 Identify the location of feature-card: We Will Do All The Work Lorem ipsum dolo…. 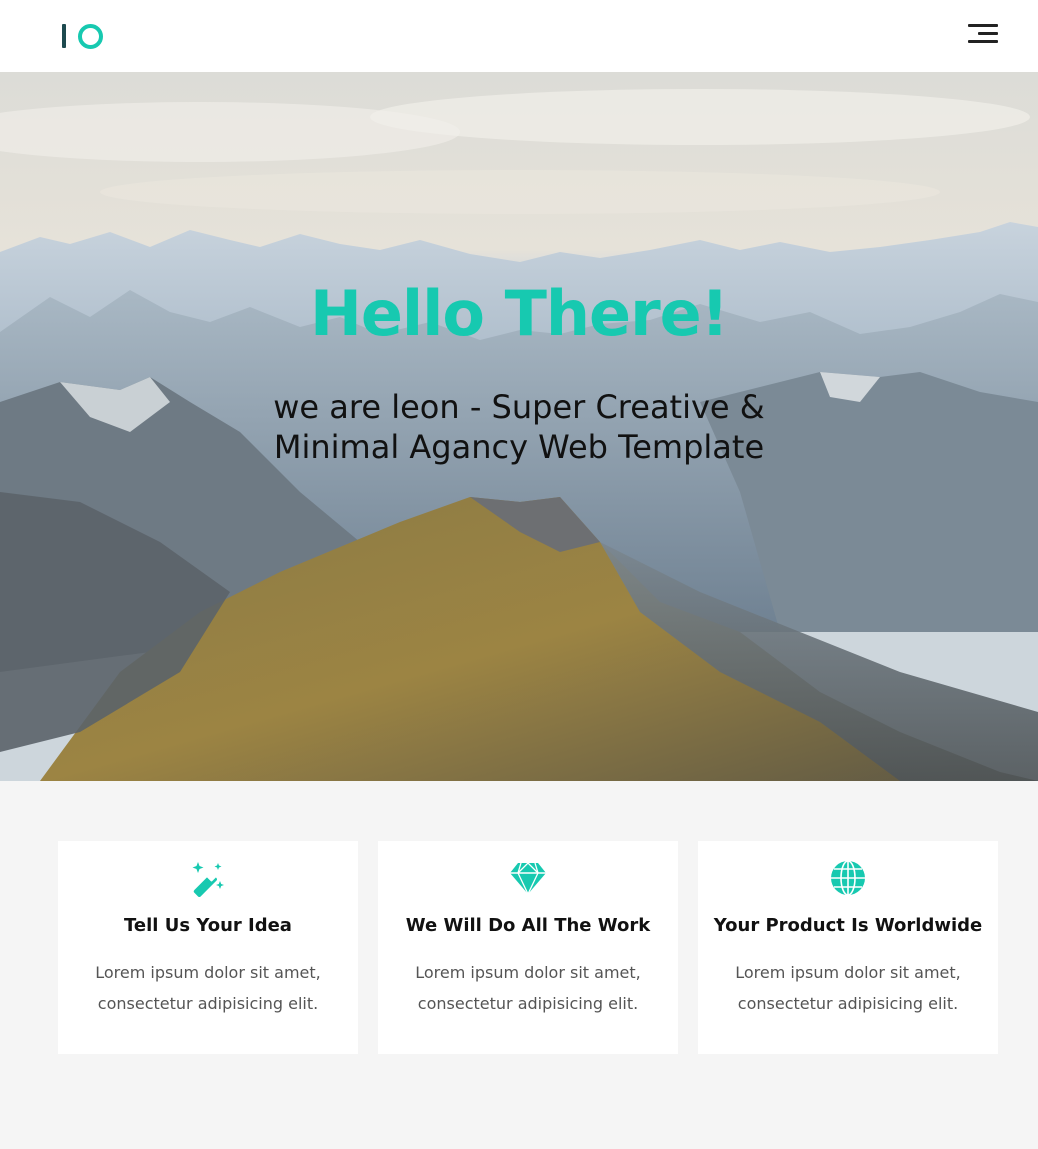
(528, 947).